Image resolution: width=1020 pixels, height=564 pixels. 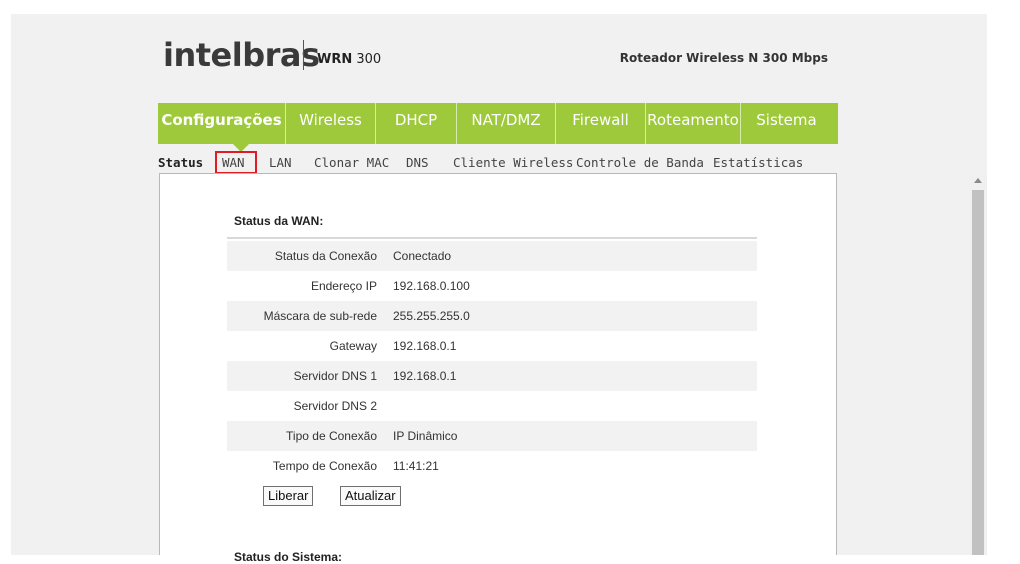 What do you see at coordinates (492, 466) in the screenshot?
I see `status-row: Tempo de Conexão 11:41:21` at bounding box center [492, 466].